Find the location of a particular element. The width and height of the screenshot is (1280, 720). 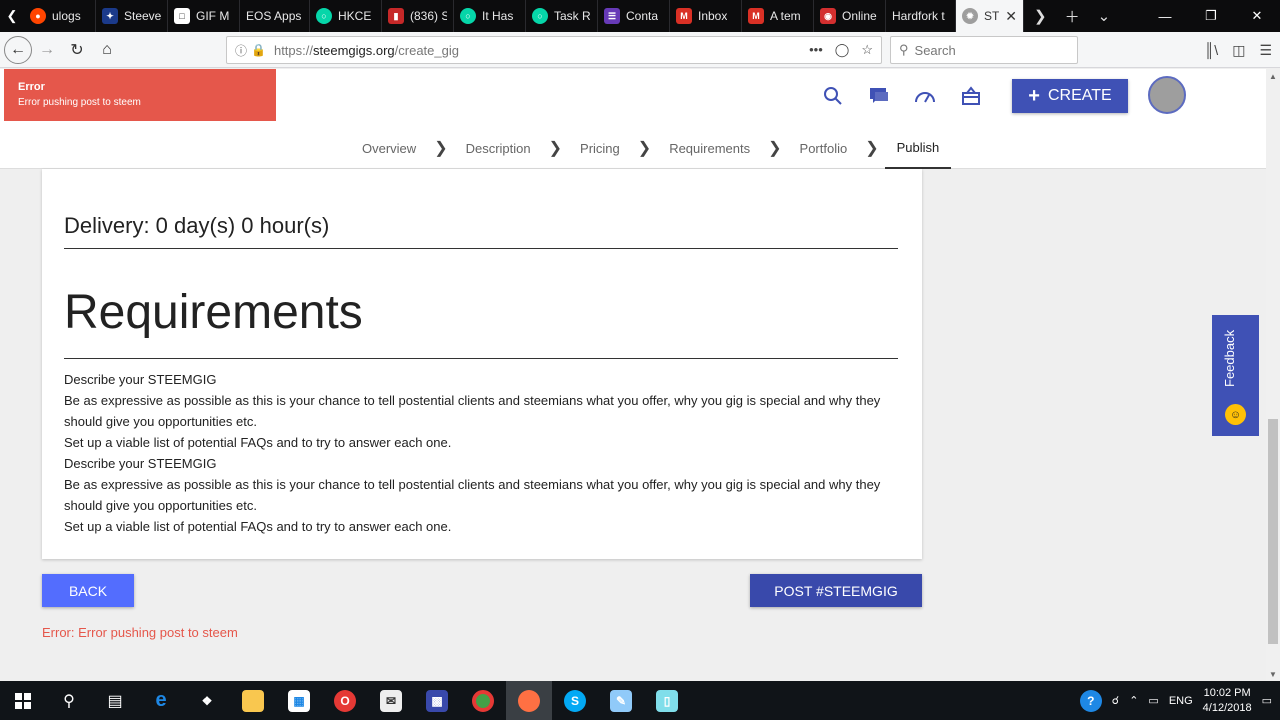

search-placeholder: Search is located at coordinates (935, 50).